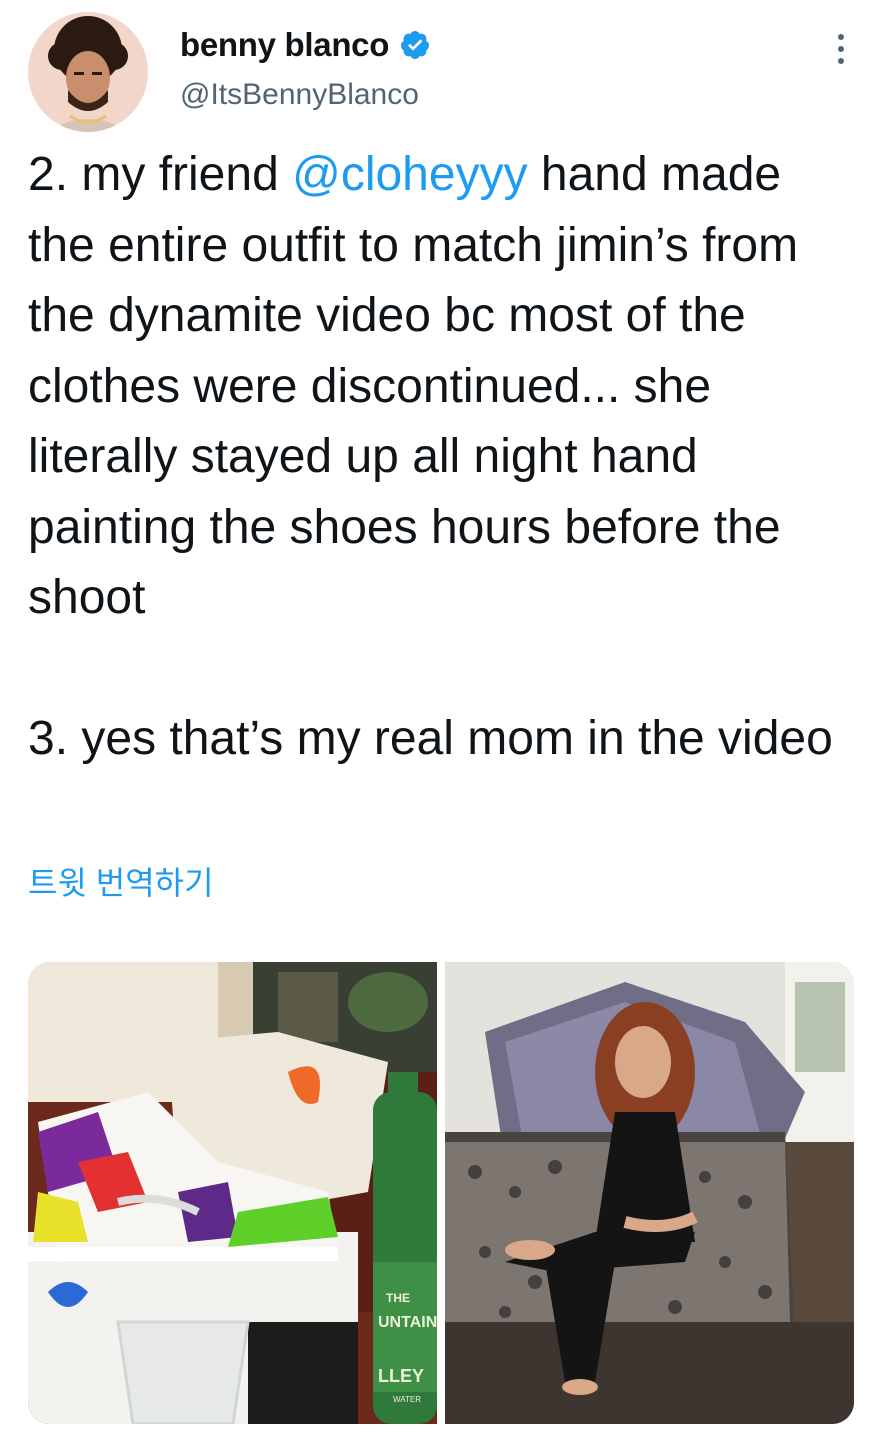  What do you see at coordinates (121, 881) in the screenshot?
I see `translate-tweet-link: 트윗 번역하기` at bounding box center [121, 881].